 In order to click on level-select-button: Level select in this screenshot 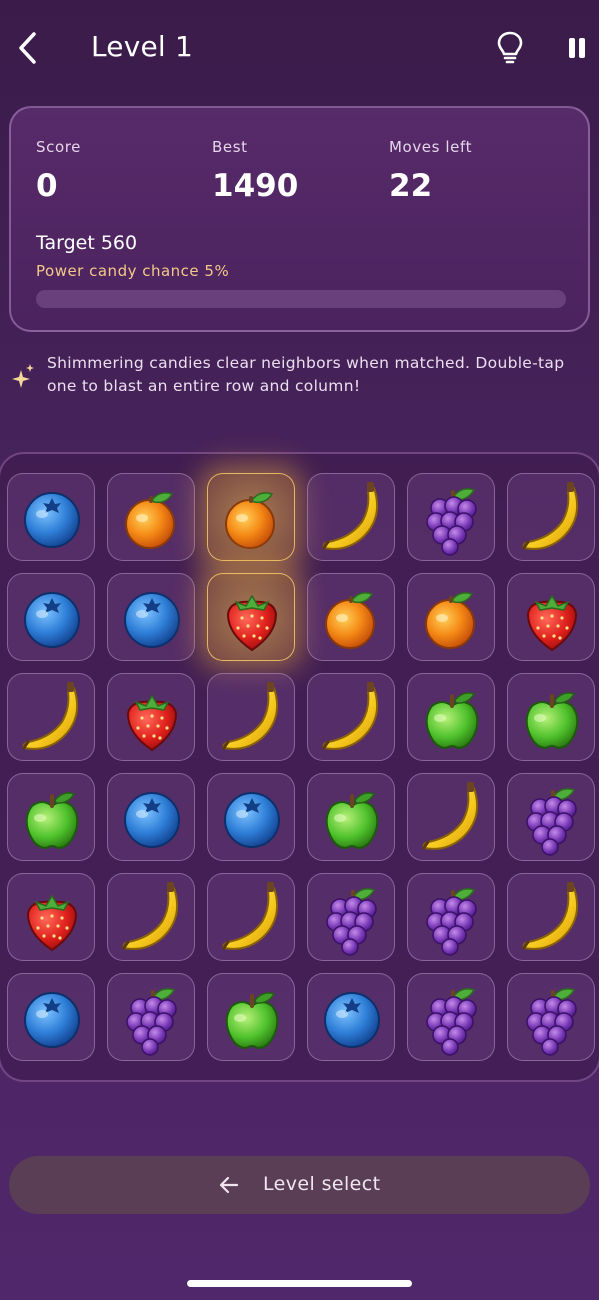, I will do `click(299, 1185)`.